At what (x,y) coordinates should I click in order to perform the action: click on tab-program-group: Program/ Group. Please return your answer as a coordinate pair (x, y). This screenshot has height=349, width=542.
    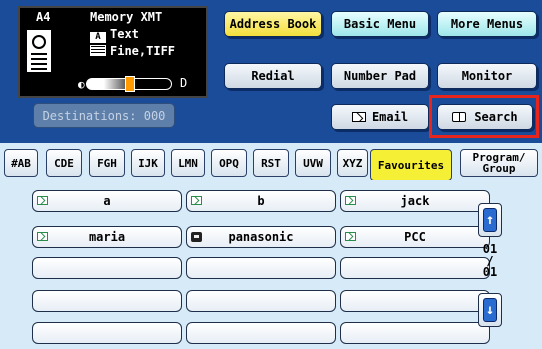
    Looking at the image, I should click on (499, 163).